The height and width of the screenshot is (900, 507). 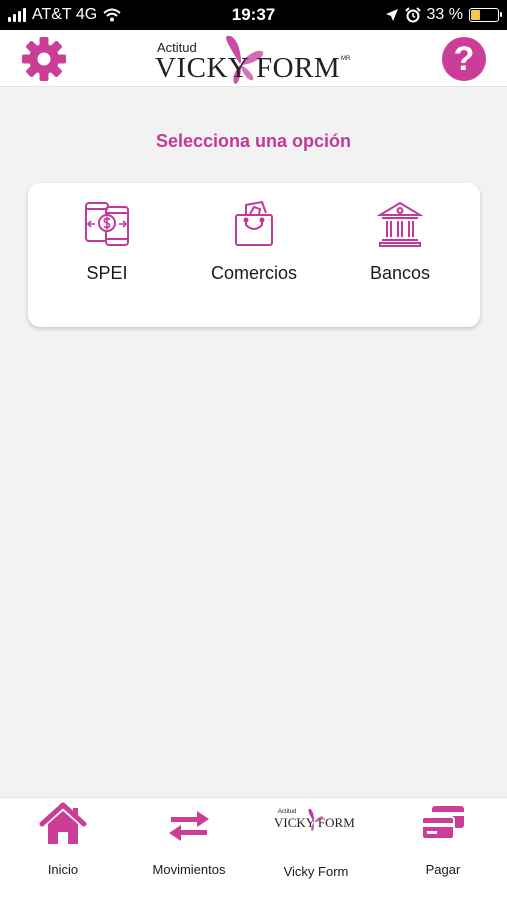 I want to click on question-icon: ?, so click(x=464, y=59).